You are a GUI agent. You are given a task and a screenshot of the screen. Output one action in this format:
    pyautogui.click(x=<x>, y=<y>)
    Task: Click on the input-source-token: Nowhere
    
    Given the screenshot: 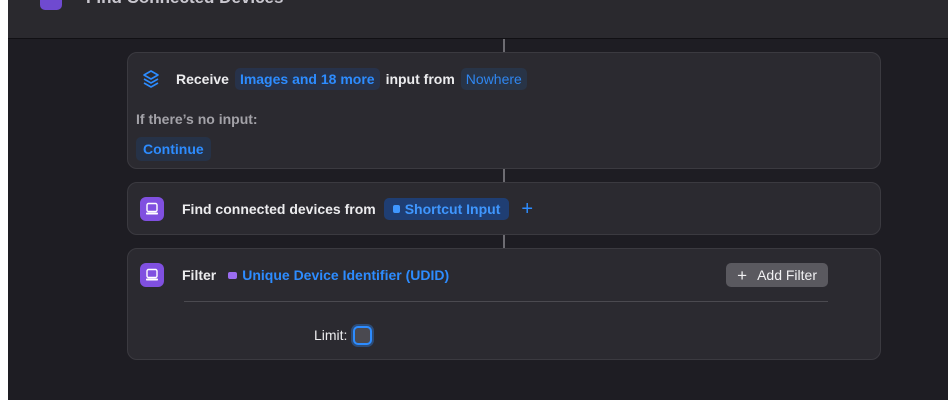 What is the action you would take?
    pyautogui.click(x=493, y=79)
    